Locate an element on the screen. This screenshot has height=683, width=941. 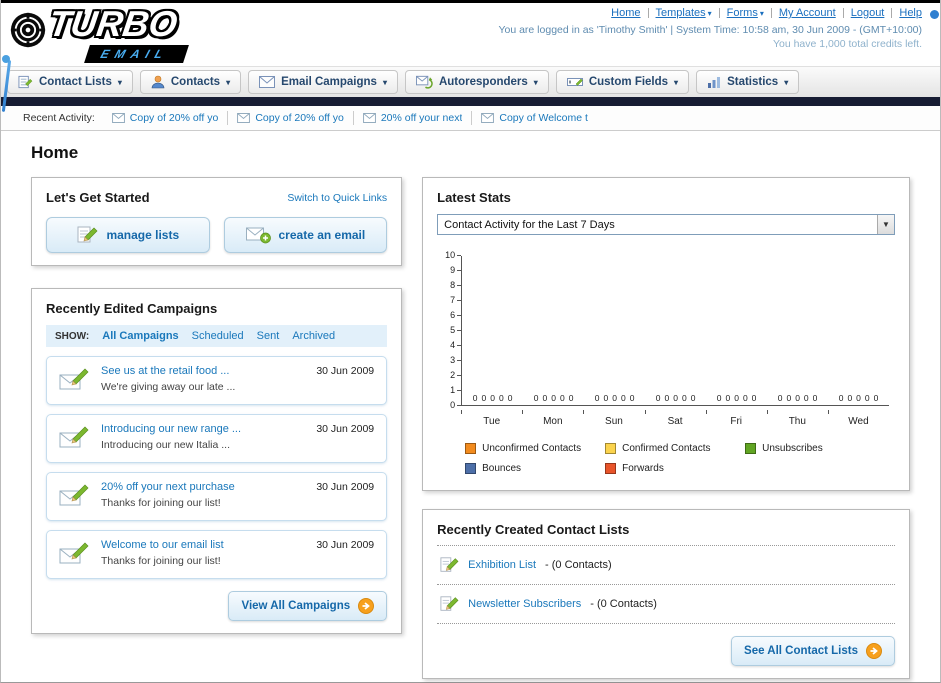
create-email-icon is located at coordinates (258, 235).